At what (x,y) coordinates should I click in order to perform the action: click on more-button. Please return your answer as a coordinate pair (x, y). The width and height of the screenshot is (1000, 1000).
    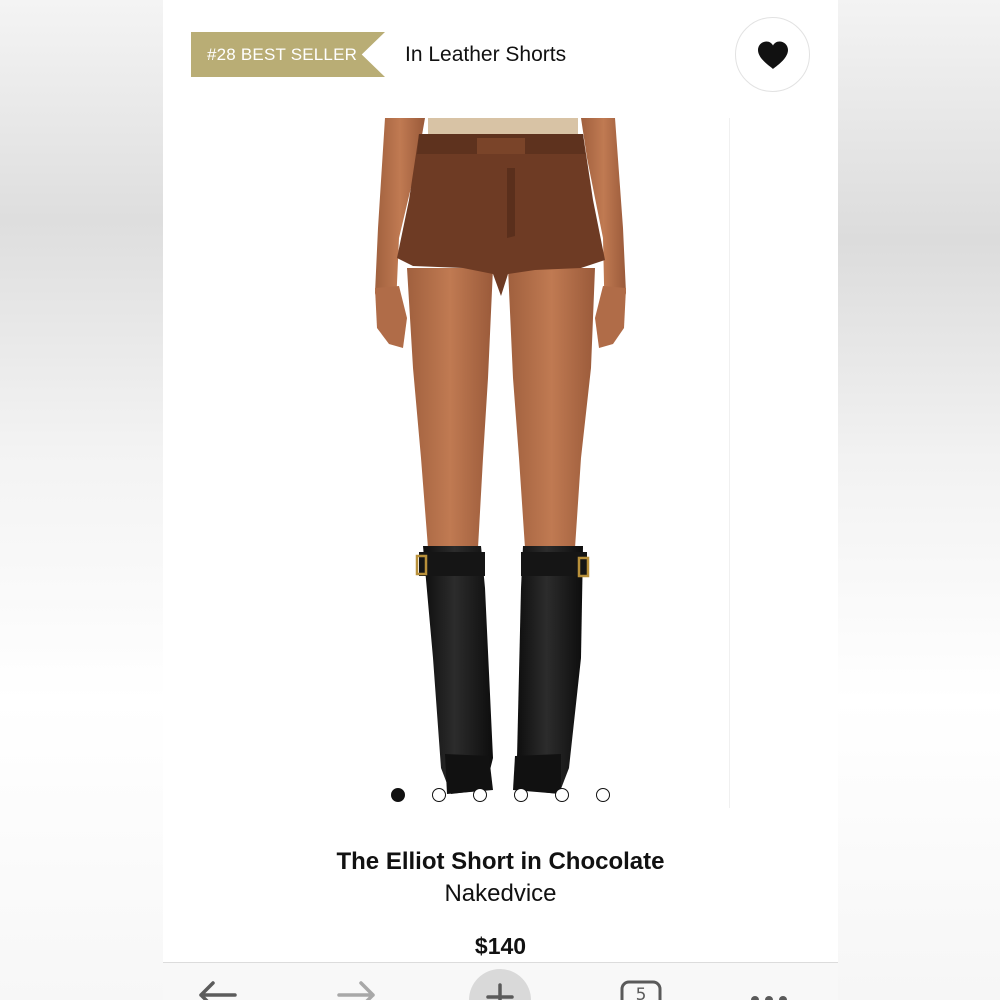
    Looking at the image, I should click on (772, 995).